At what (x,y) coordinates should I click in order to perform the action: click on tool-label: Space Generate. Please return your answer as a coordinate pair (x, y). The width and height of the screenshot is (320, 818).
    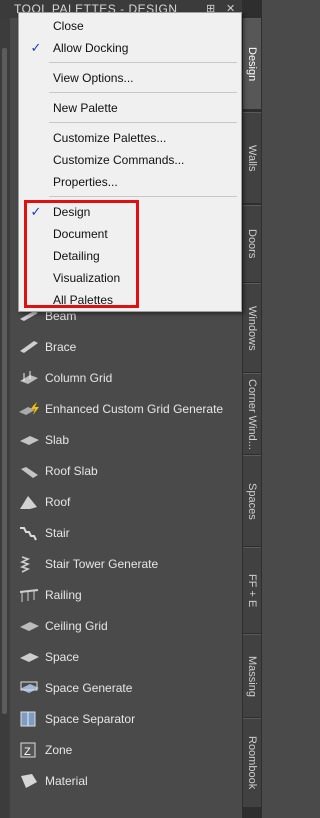
    Looking at the image, I should click on (89, 688).